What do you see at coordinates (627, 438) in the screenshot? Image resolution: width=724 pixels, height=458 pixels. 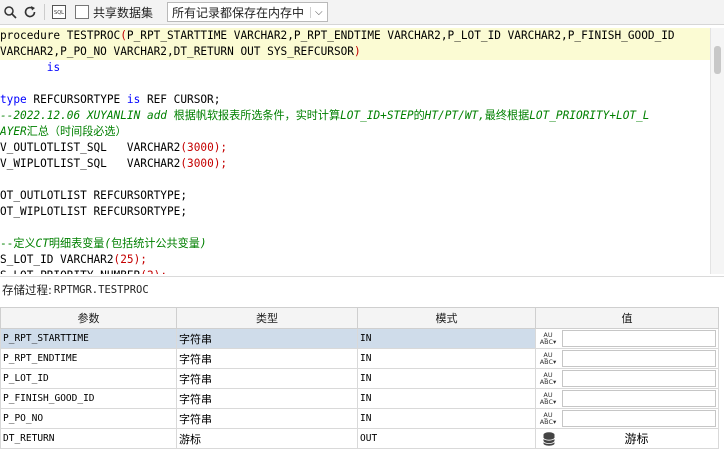 I see `param-value-cell: 游标` at bounding box center [627, 438].